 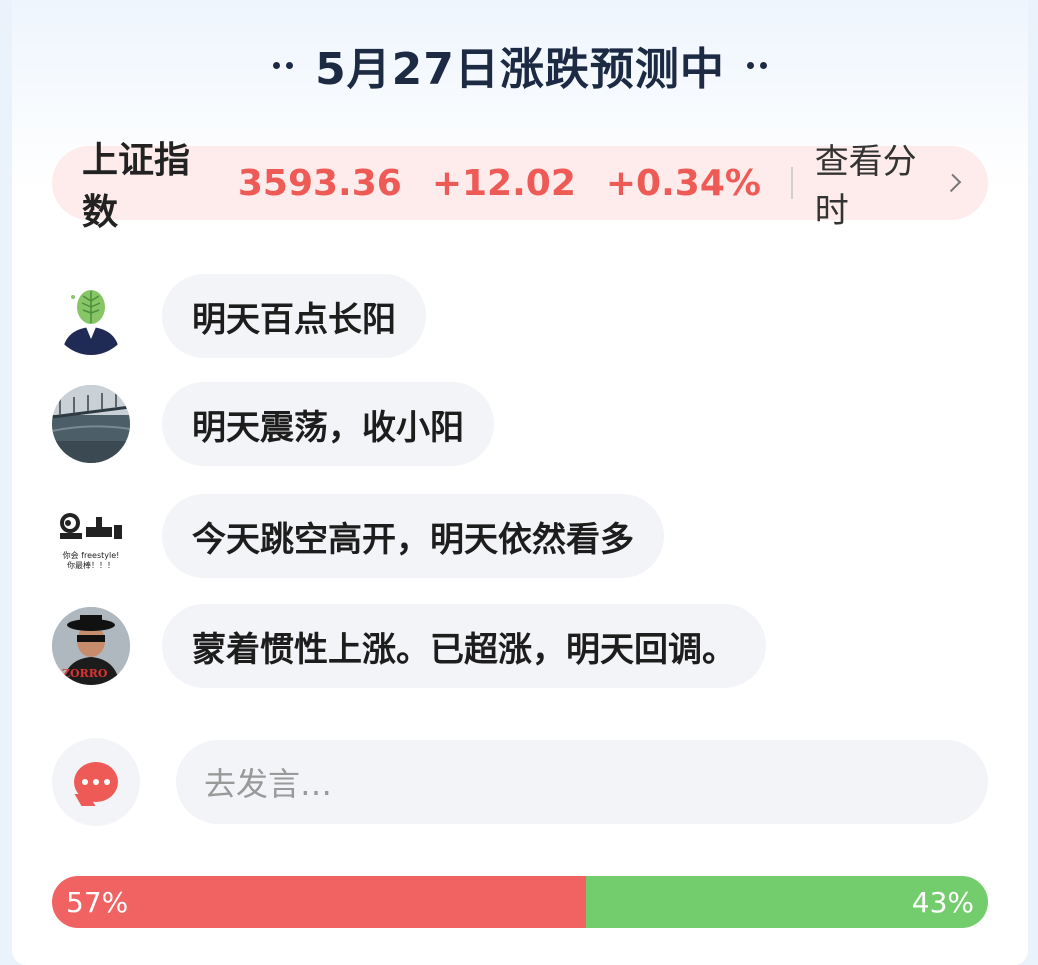 I want to click on index-change-pct: +0.34%, so click(x=683, y=183).